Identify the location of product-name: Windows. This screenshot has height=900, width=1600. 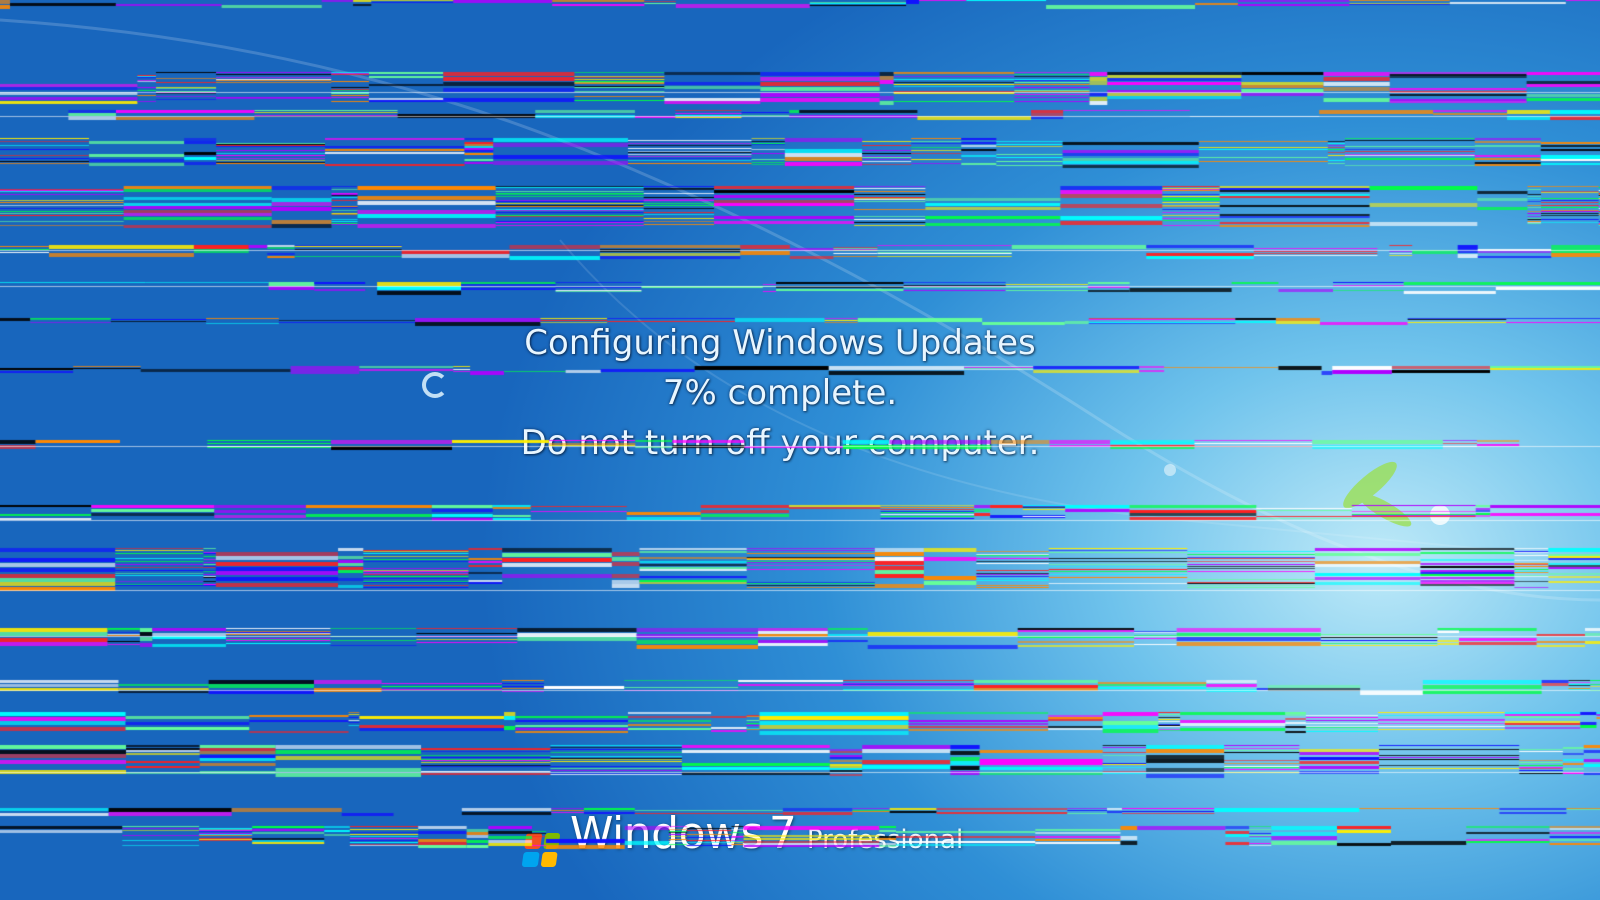
(666, 833).